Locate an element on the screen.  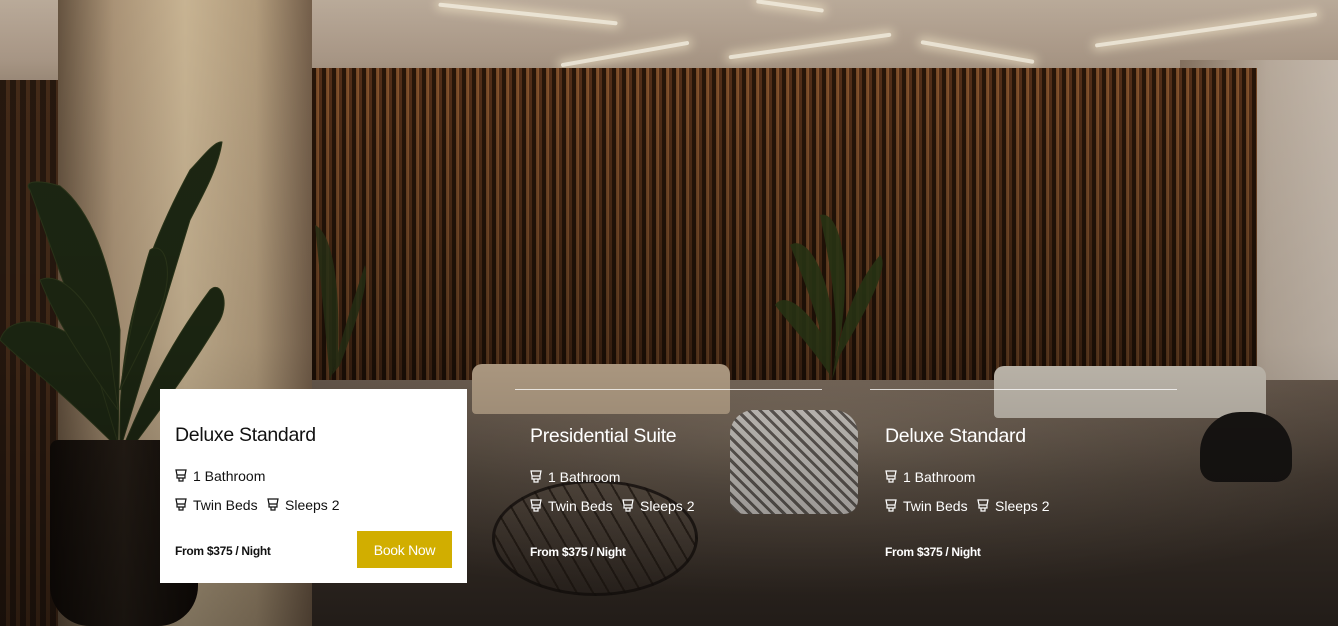
room-title: Presidential Suite is located at coordinates (603, 436).